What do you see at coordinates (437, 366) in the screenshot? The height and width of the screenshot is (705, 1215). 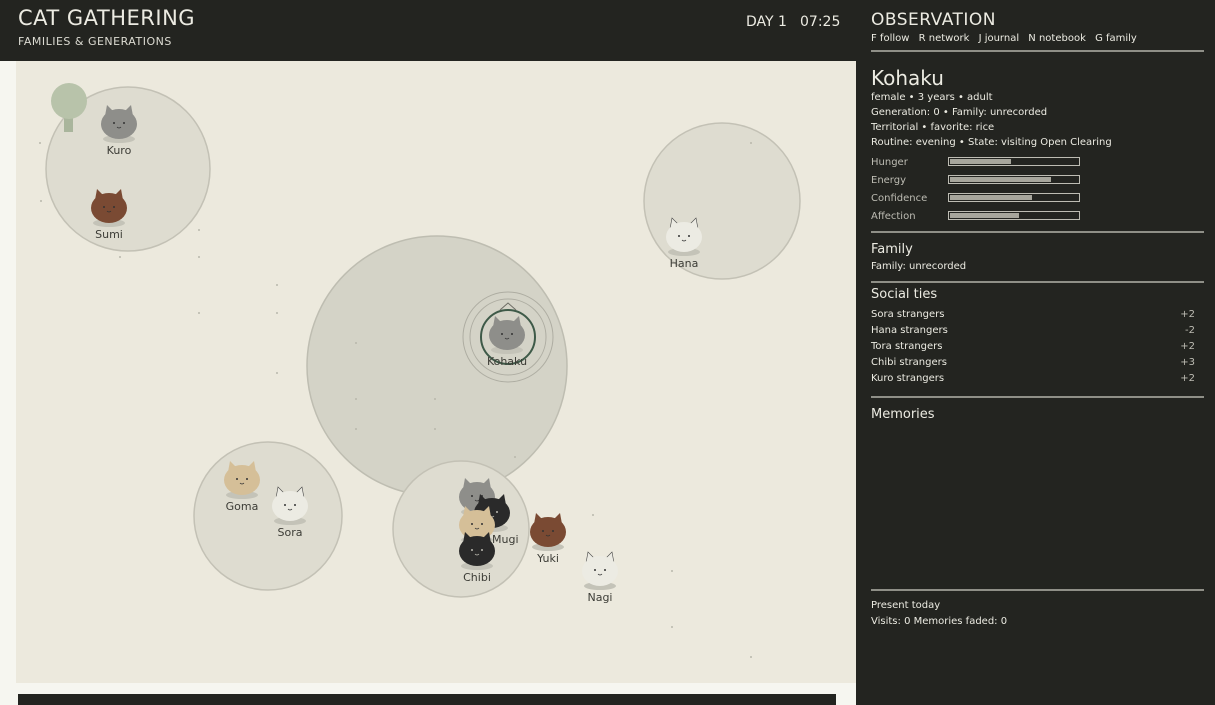 I see `open-clearing` at bounding box center [437, 366].